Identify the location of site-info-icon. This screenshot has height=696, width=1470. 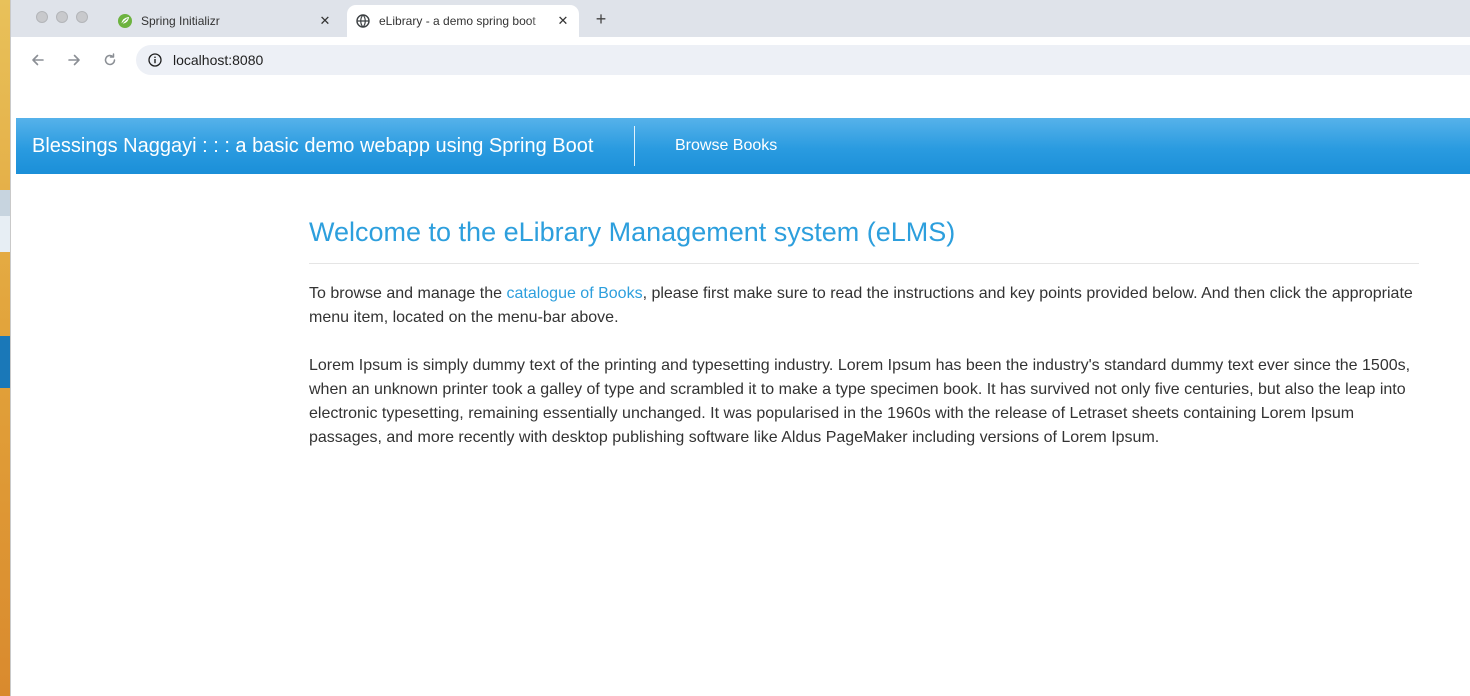
(155, 60).